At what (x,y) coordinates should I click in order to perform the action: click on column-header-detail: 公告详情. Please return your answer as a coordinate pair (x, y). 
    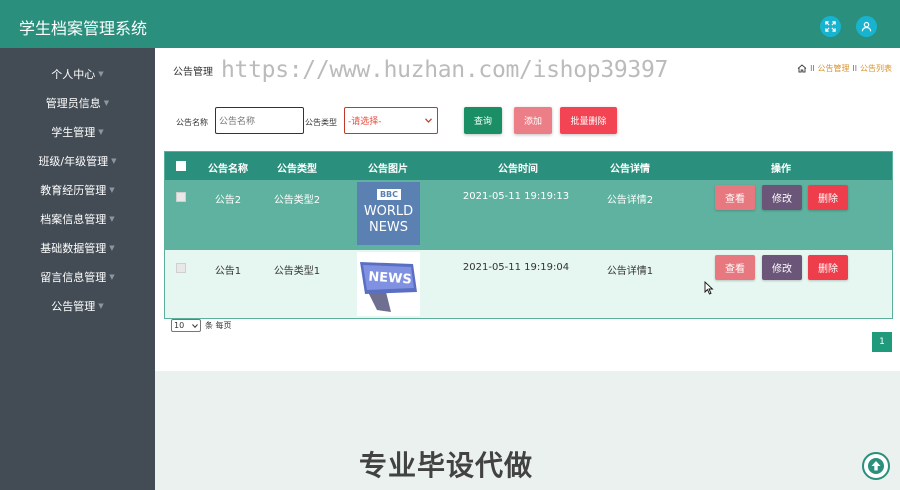
    Looking at the image, I should click on (630, 169).